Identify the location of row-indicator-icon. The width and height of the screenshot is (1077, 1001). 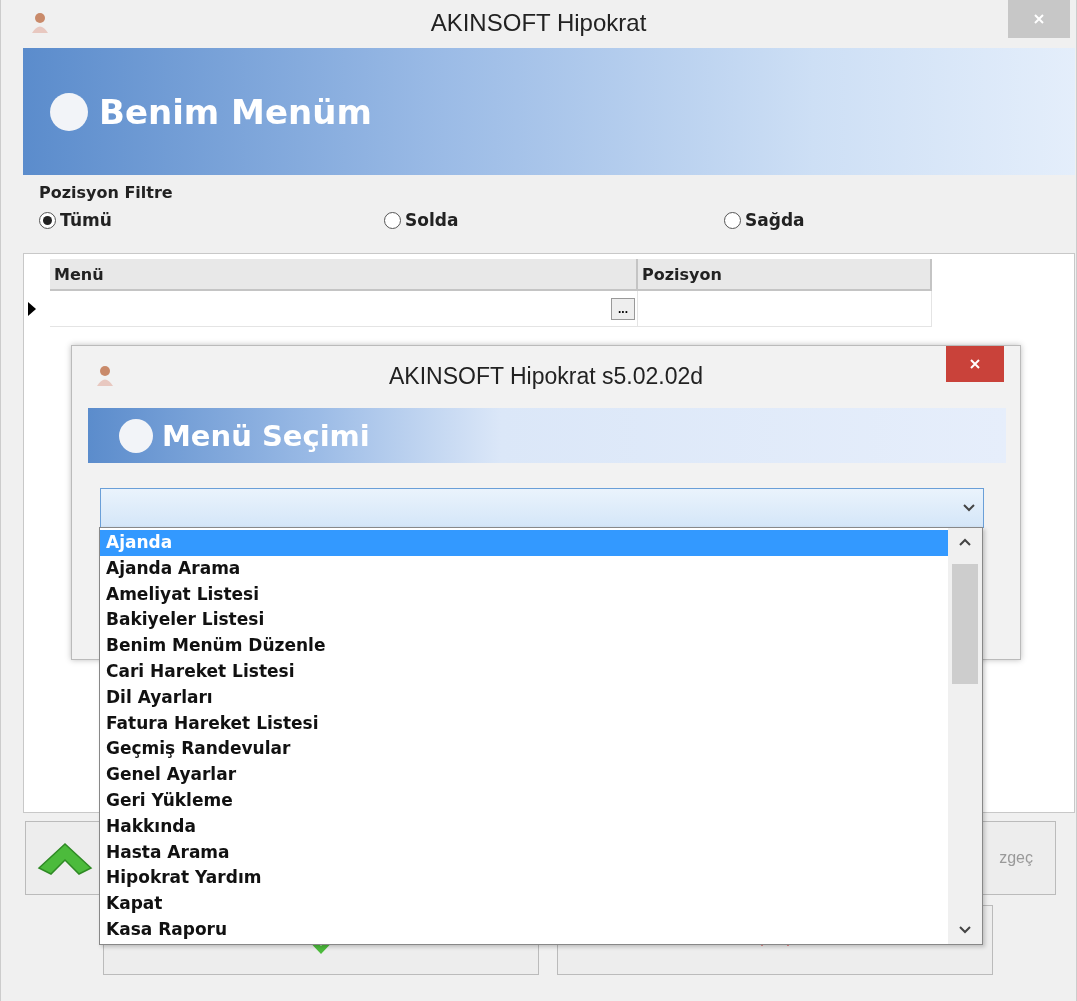
(32, 309).